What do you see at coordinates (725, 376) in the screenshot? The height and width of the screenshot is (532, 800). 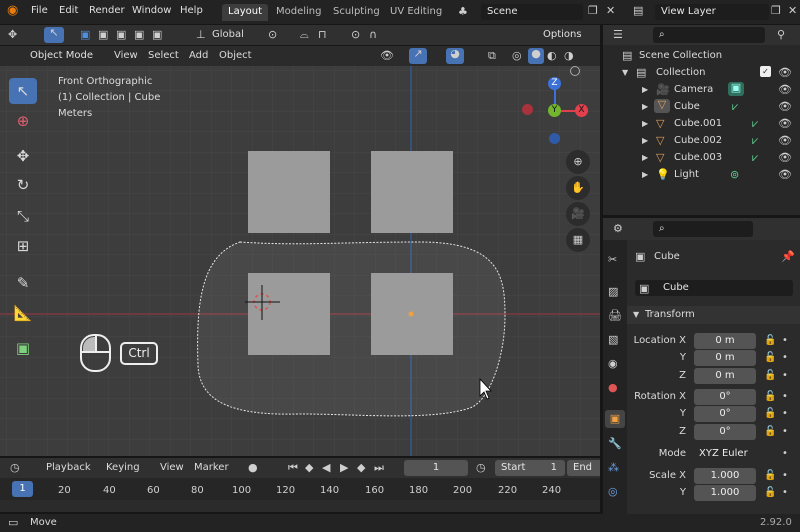 I see `location-z-field: 0 m` at bounding box center [725, 376].